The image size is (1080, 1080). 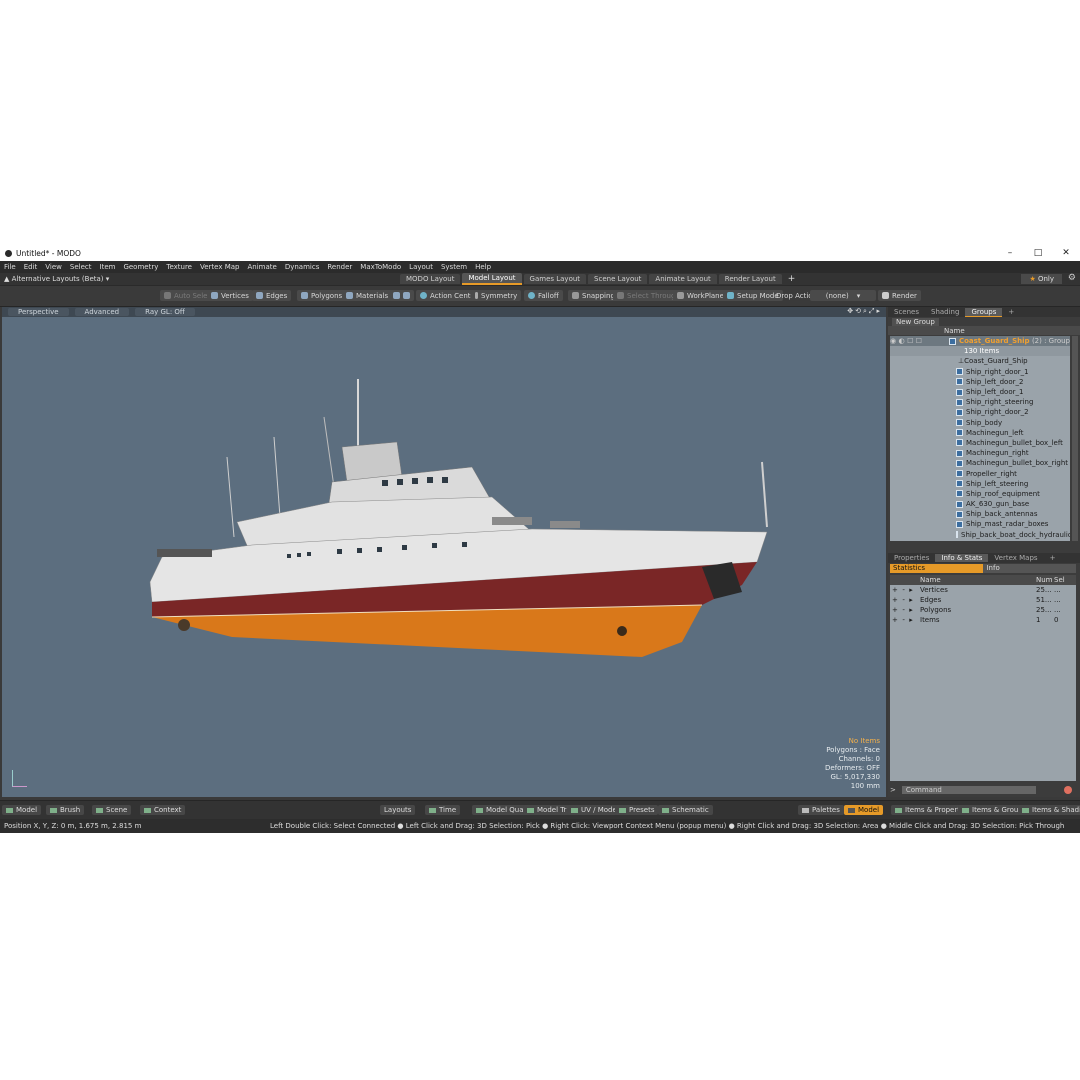 What do you see at coordinates (980, 473) in the screenshot?
I see `list-item: Propeller_right` at bounding box center [980, 473].